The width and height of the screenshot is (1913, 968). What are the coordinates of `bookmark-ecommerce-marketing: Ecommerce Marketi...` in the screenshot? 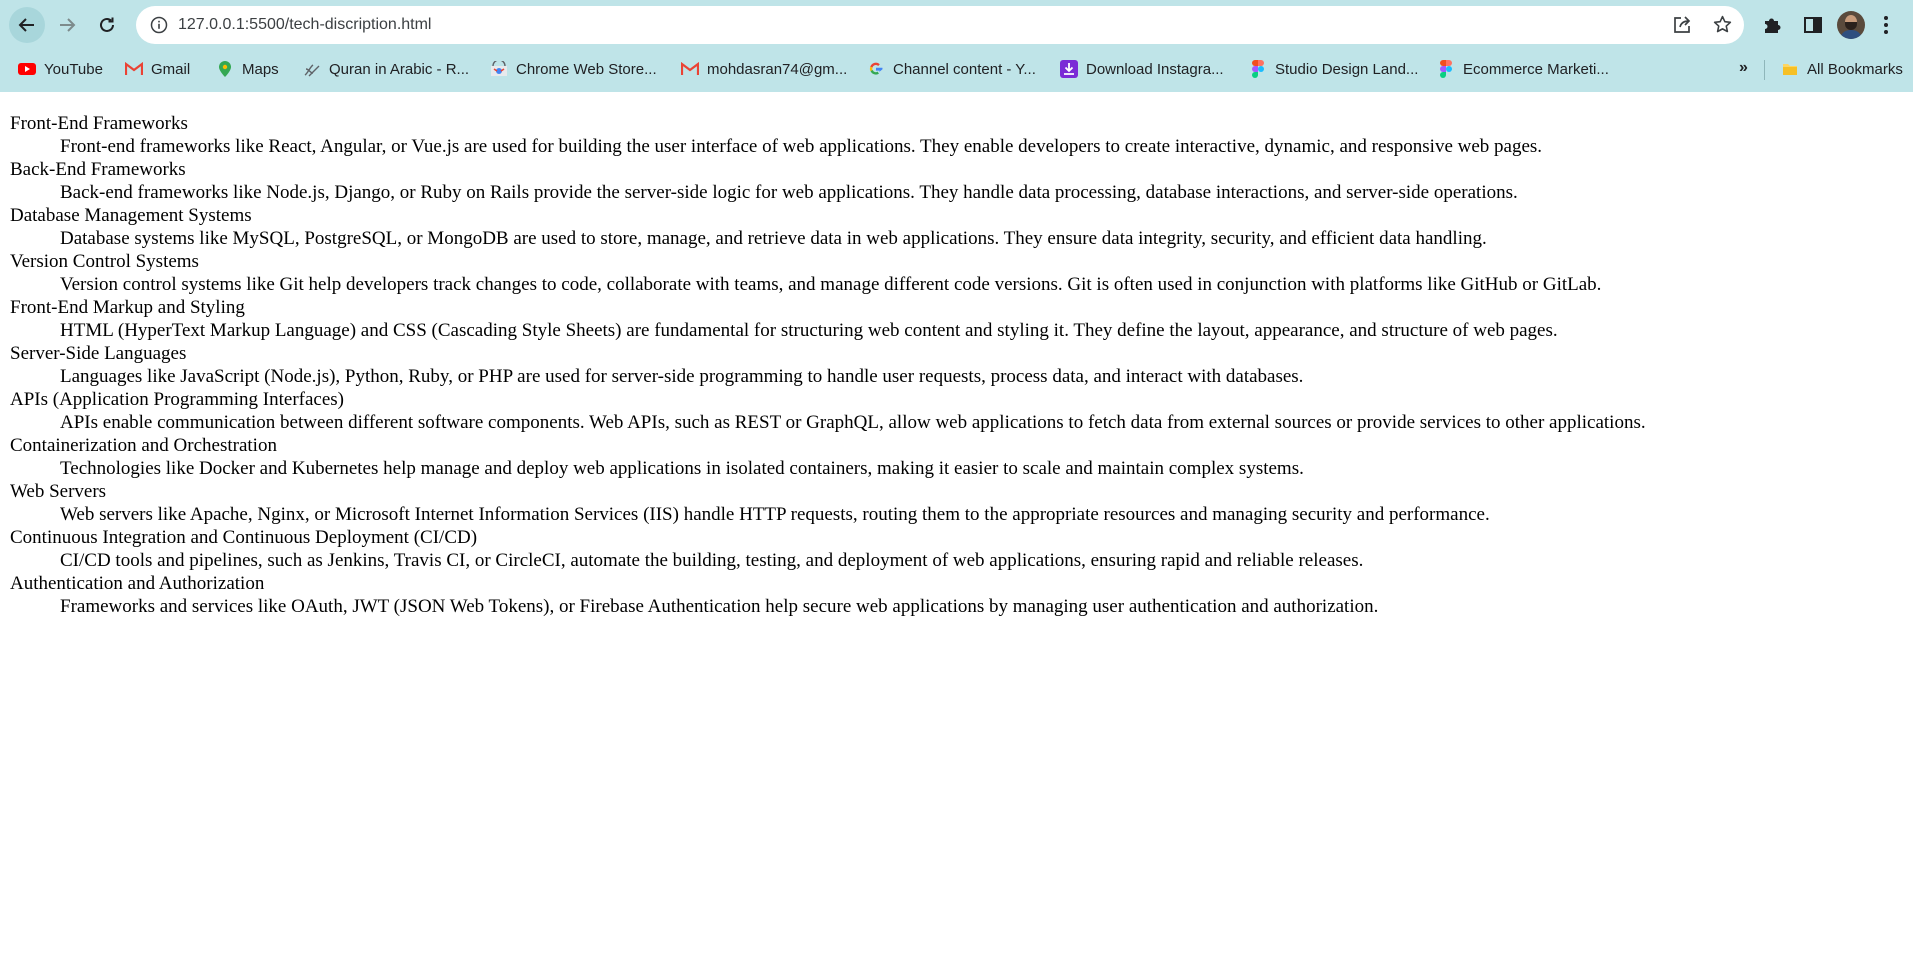 It's located at (1523, 69).